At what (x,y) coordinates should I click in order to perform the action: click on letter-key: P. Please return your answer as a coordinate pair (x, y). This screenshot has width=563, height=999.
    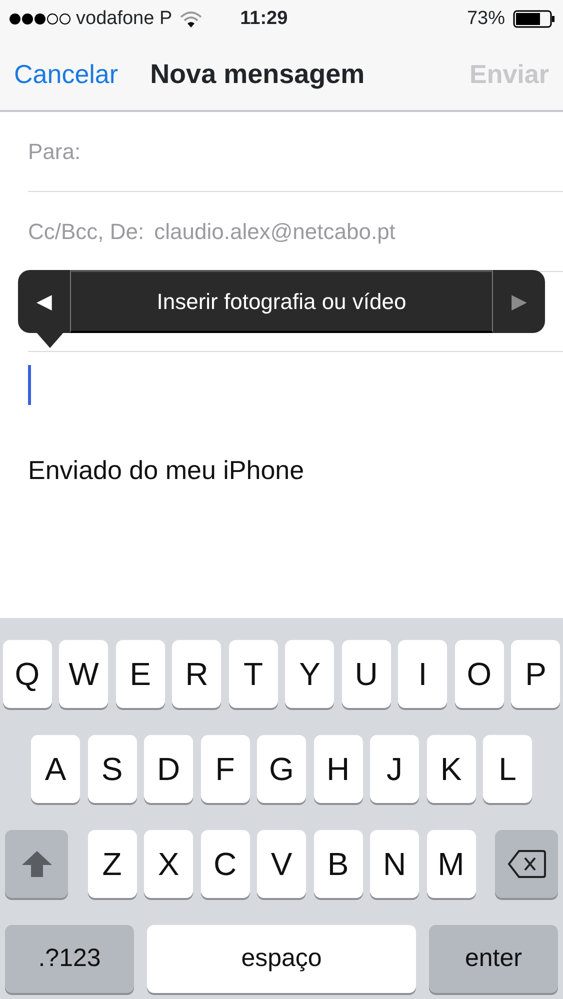
    Looking at the image, I should click on (535, 674).